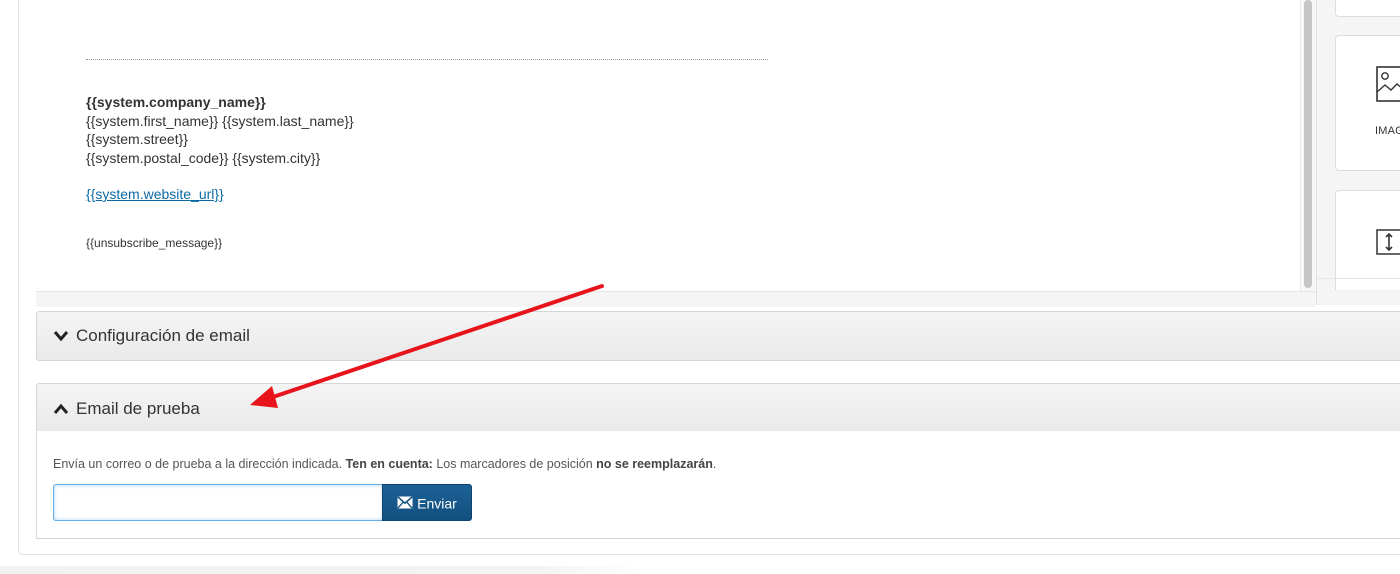 The width and height of the screenshot is (1400, 574). I want to click on test-email-title: Email de prueba, so click(138, 408).